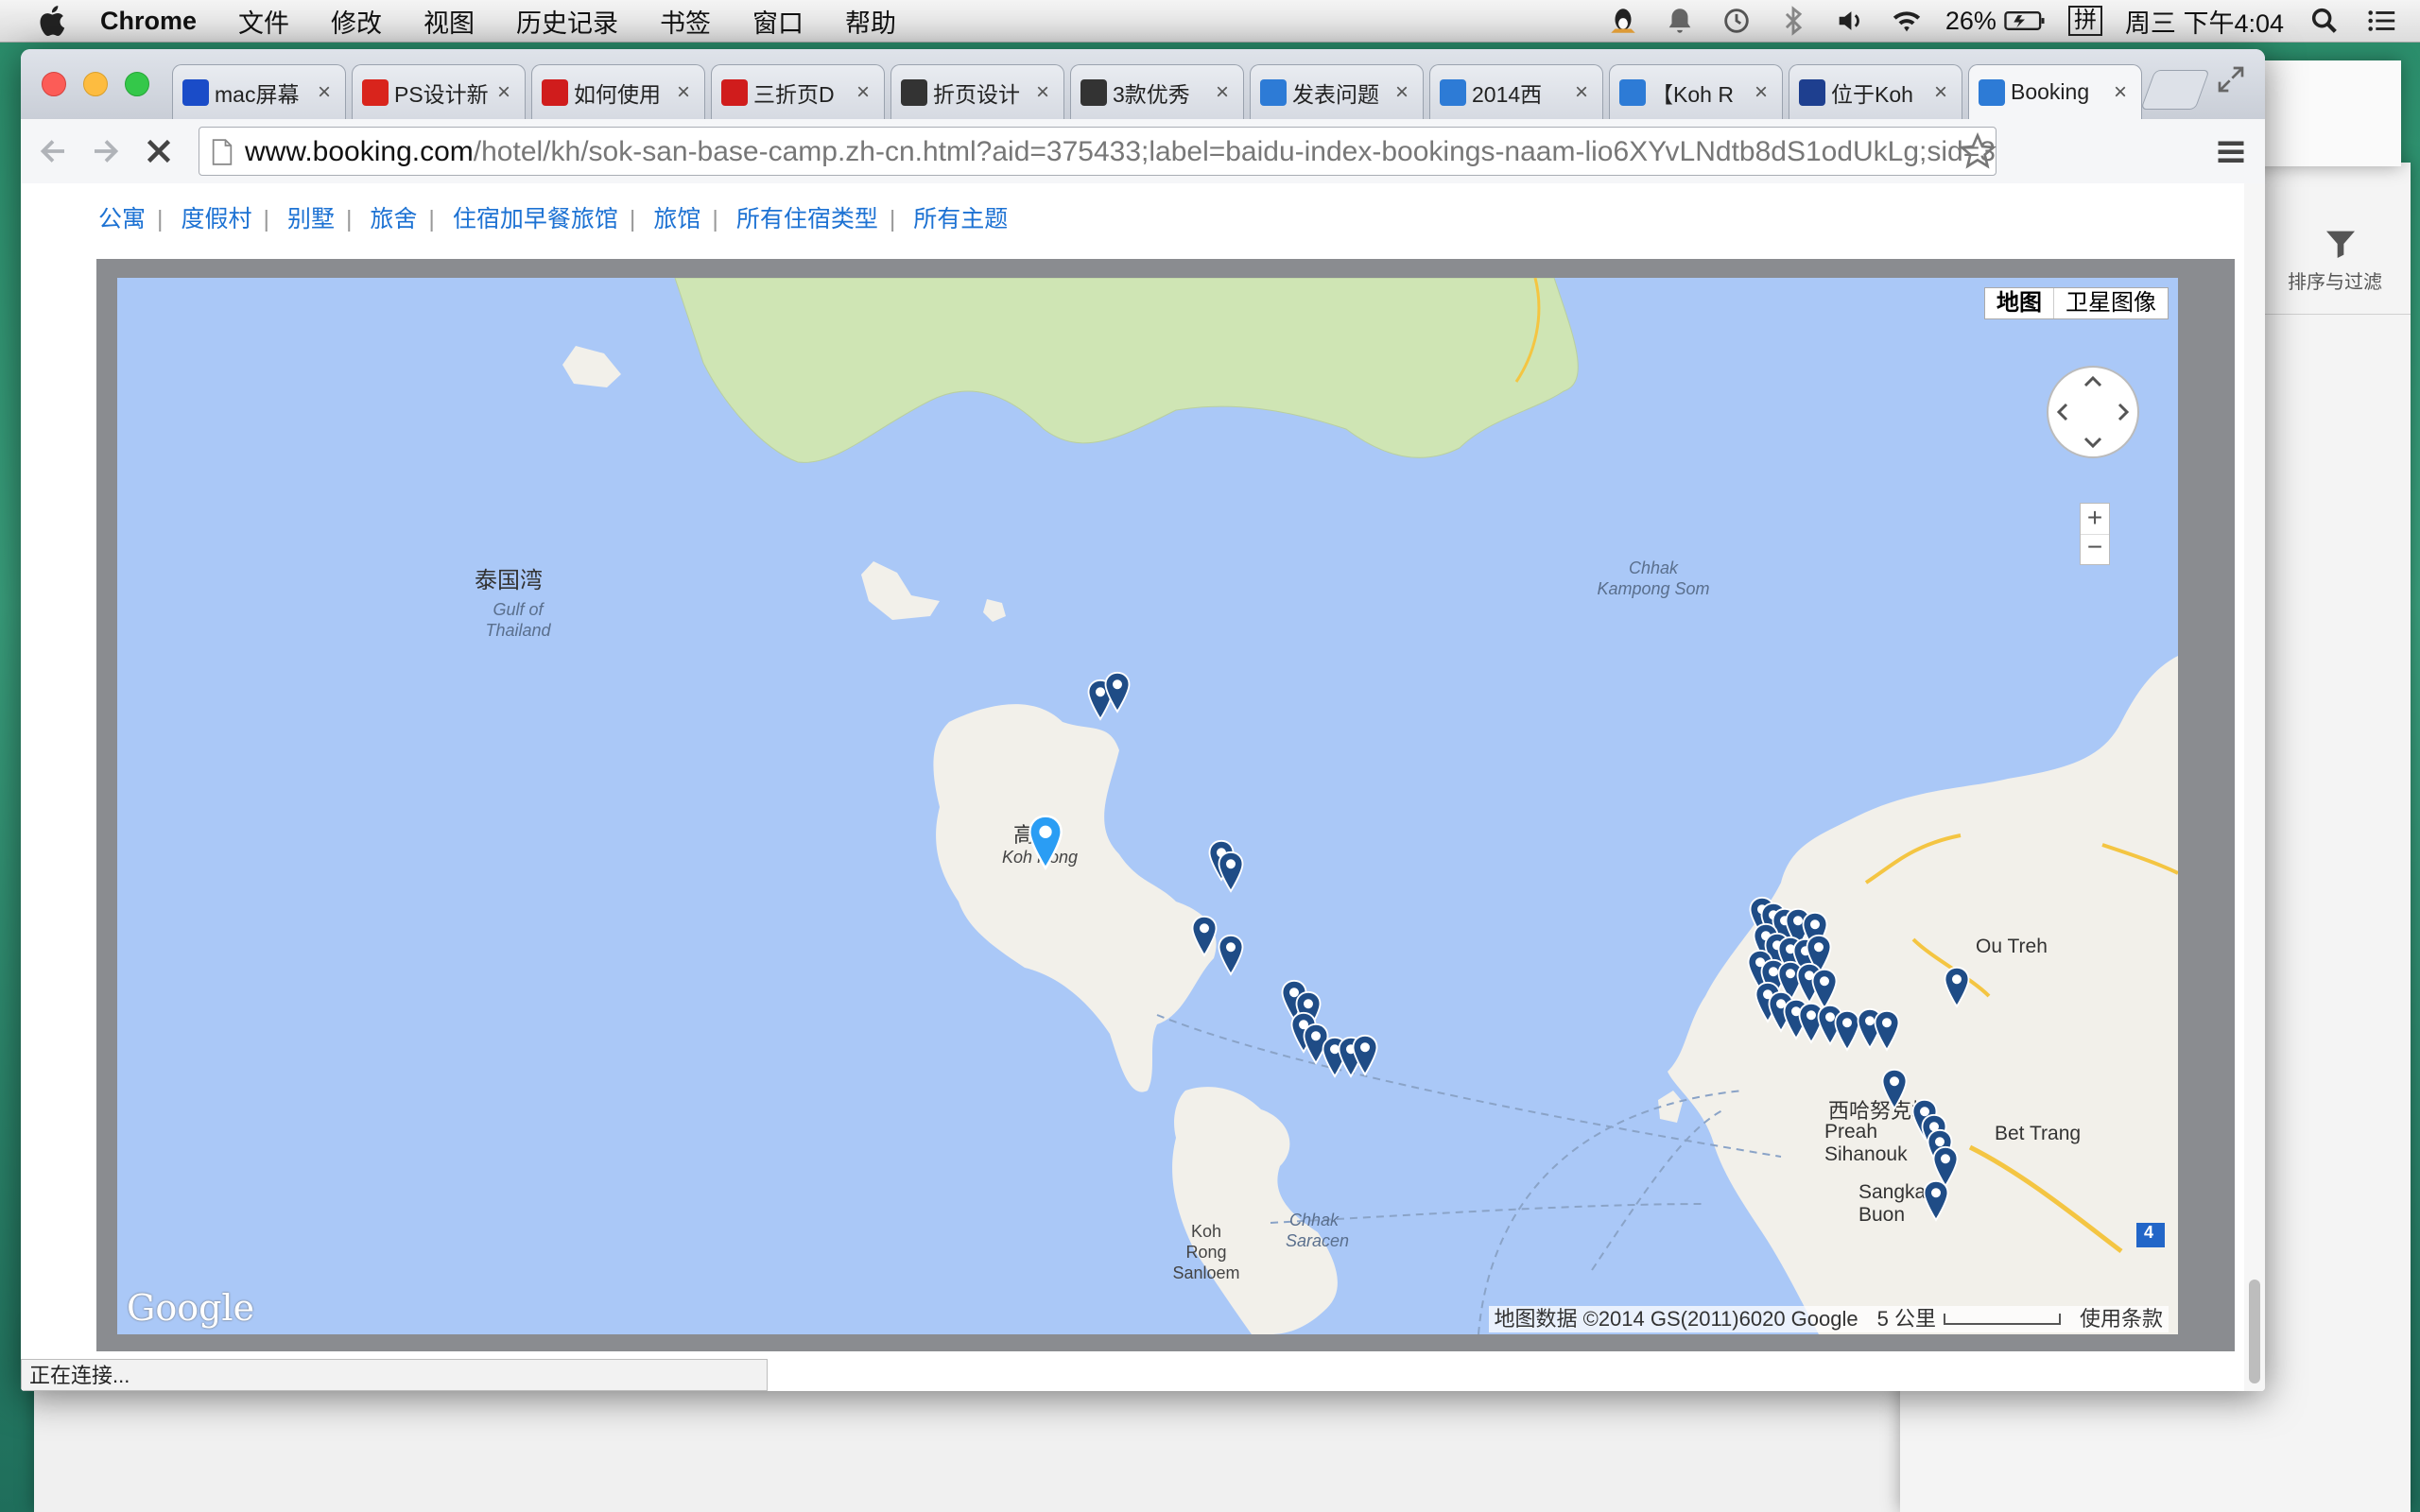 The height and width of the screenshot is (1512, 2420). What do you see at coordinates (1337, 91) in the screenshot?
I see `tab-6: 发表问题 ×` at bounding box center [1337, 91].